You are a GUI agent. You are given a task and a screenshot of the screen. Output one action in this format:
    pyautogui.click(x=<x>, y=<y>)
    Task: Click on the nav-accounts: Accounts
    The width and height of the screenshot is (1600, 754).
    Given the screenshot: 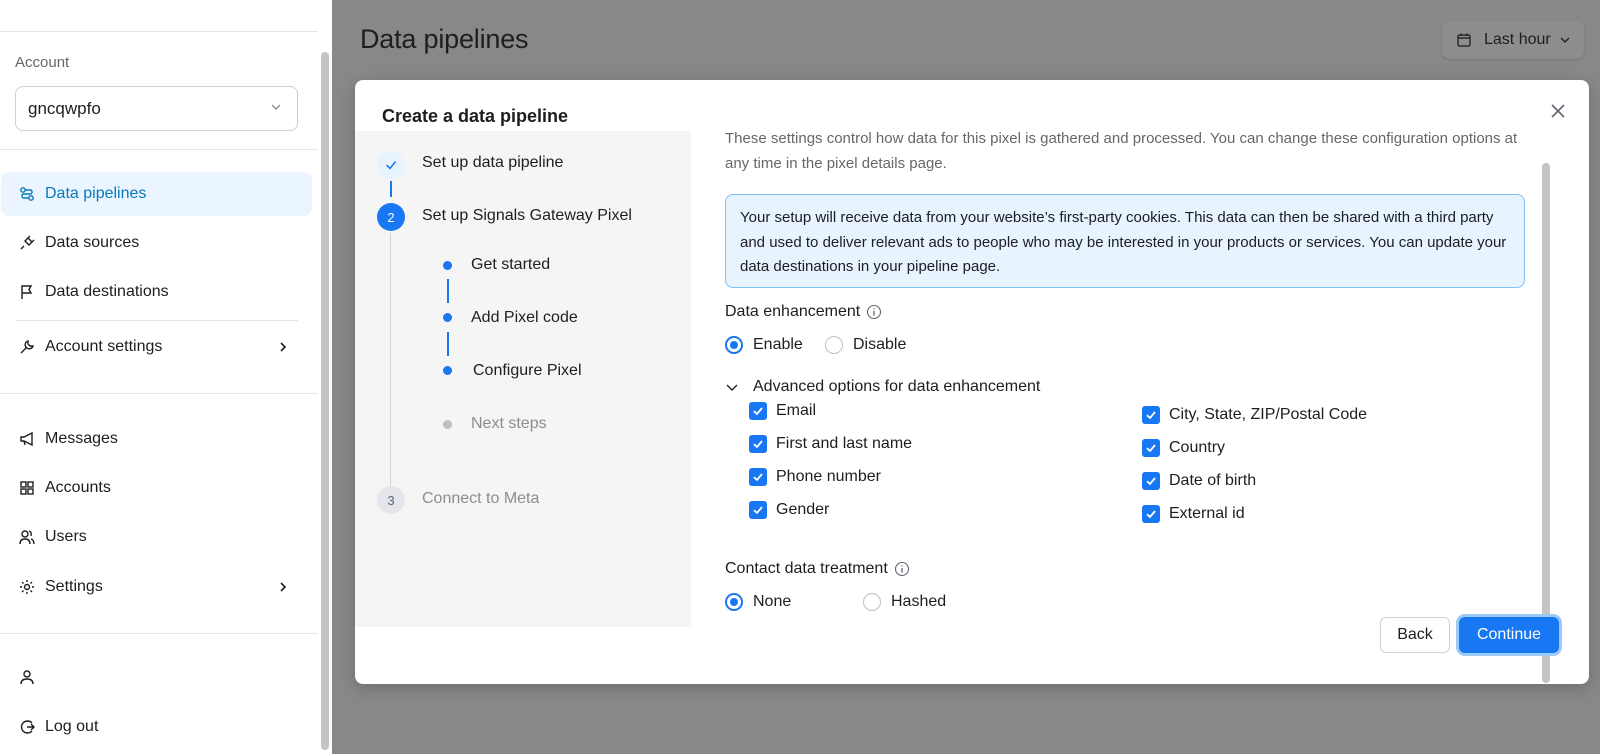 What is the action you would take?
    pyautogui.click(x=156, y=488)
    